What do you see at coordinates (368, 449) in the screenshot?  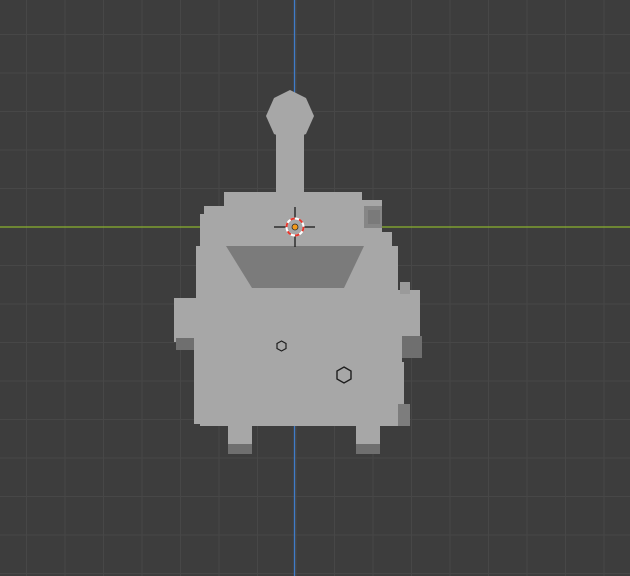 I see `front-right-foot-shadow` at bounding box center [368, 449].